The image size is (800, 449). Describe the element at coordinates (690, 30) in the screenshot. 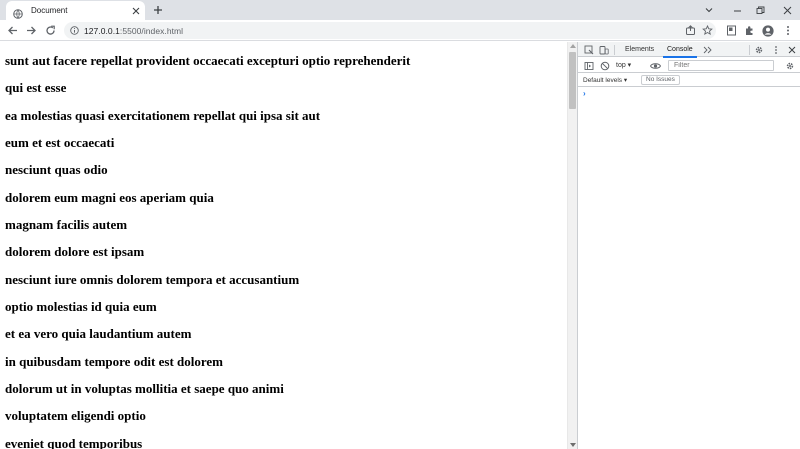

I see `share-icon` at that location.